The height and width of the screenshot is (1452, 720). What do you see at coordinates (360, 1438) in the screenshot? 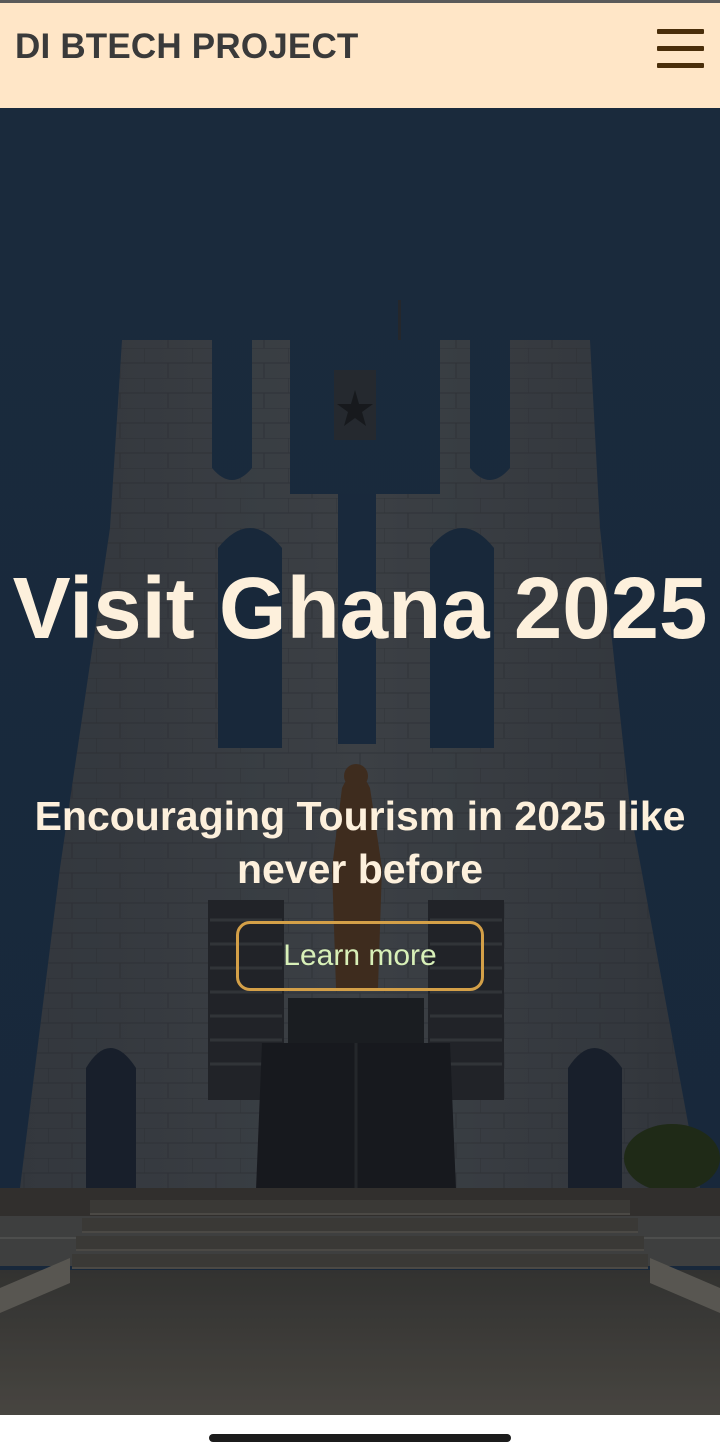
I see `home-indicator` at bounding box center [360, 1438].